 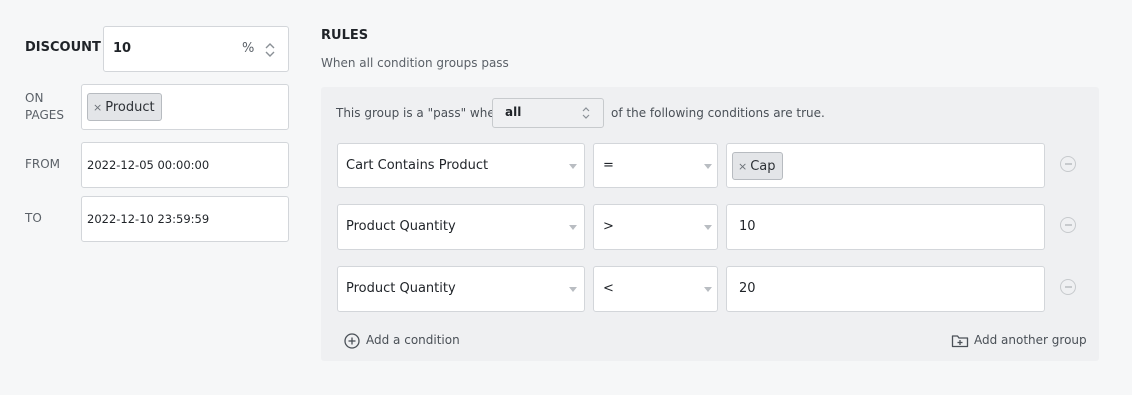 I want to click on to-date-value: 2022-12-10 23:59:59, so click(x=148, y=219).